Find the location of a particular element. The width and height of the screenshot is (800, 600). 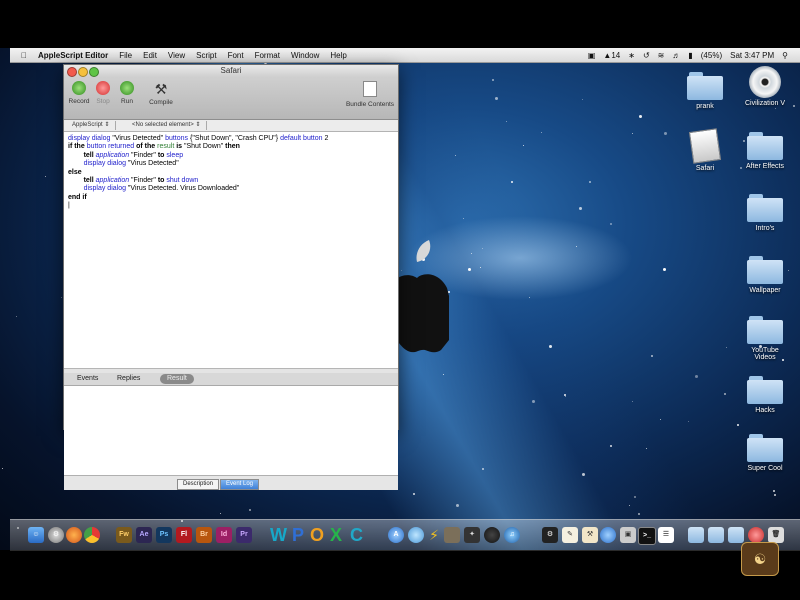

desktop-icon-prank: prank is located at coordinates (705, 91).